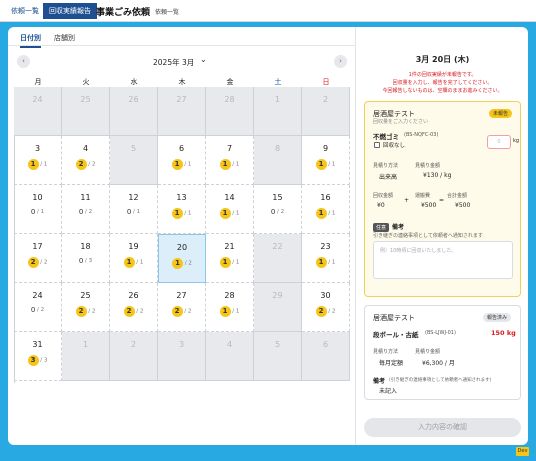  What do you see at coordinates (325, 148) in the screenshot?
I see `day-number: 9` at bounding box center [325, 148].